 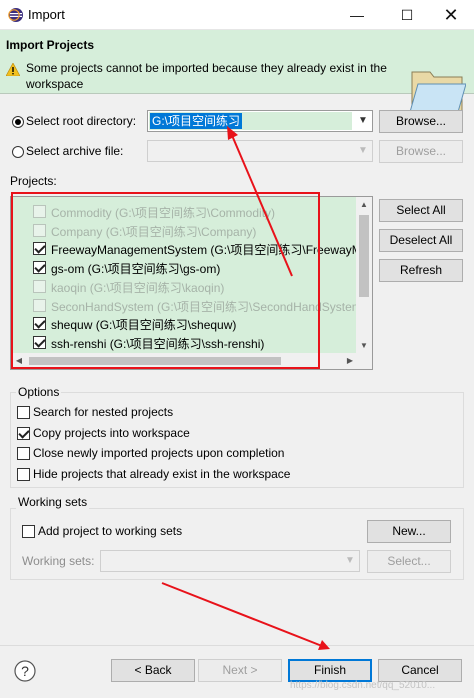 I want to click on working-sets-title: Working sets, so click(x=53, y=502).